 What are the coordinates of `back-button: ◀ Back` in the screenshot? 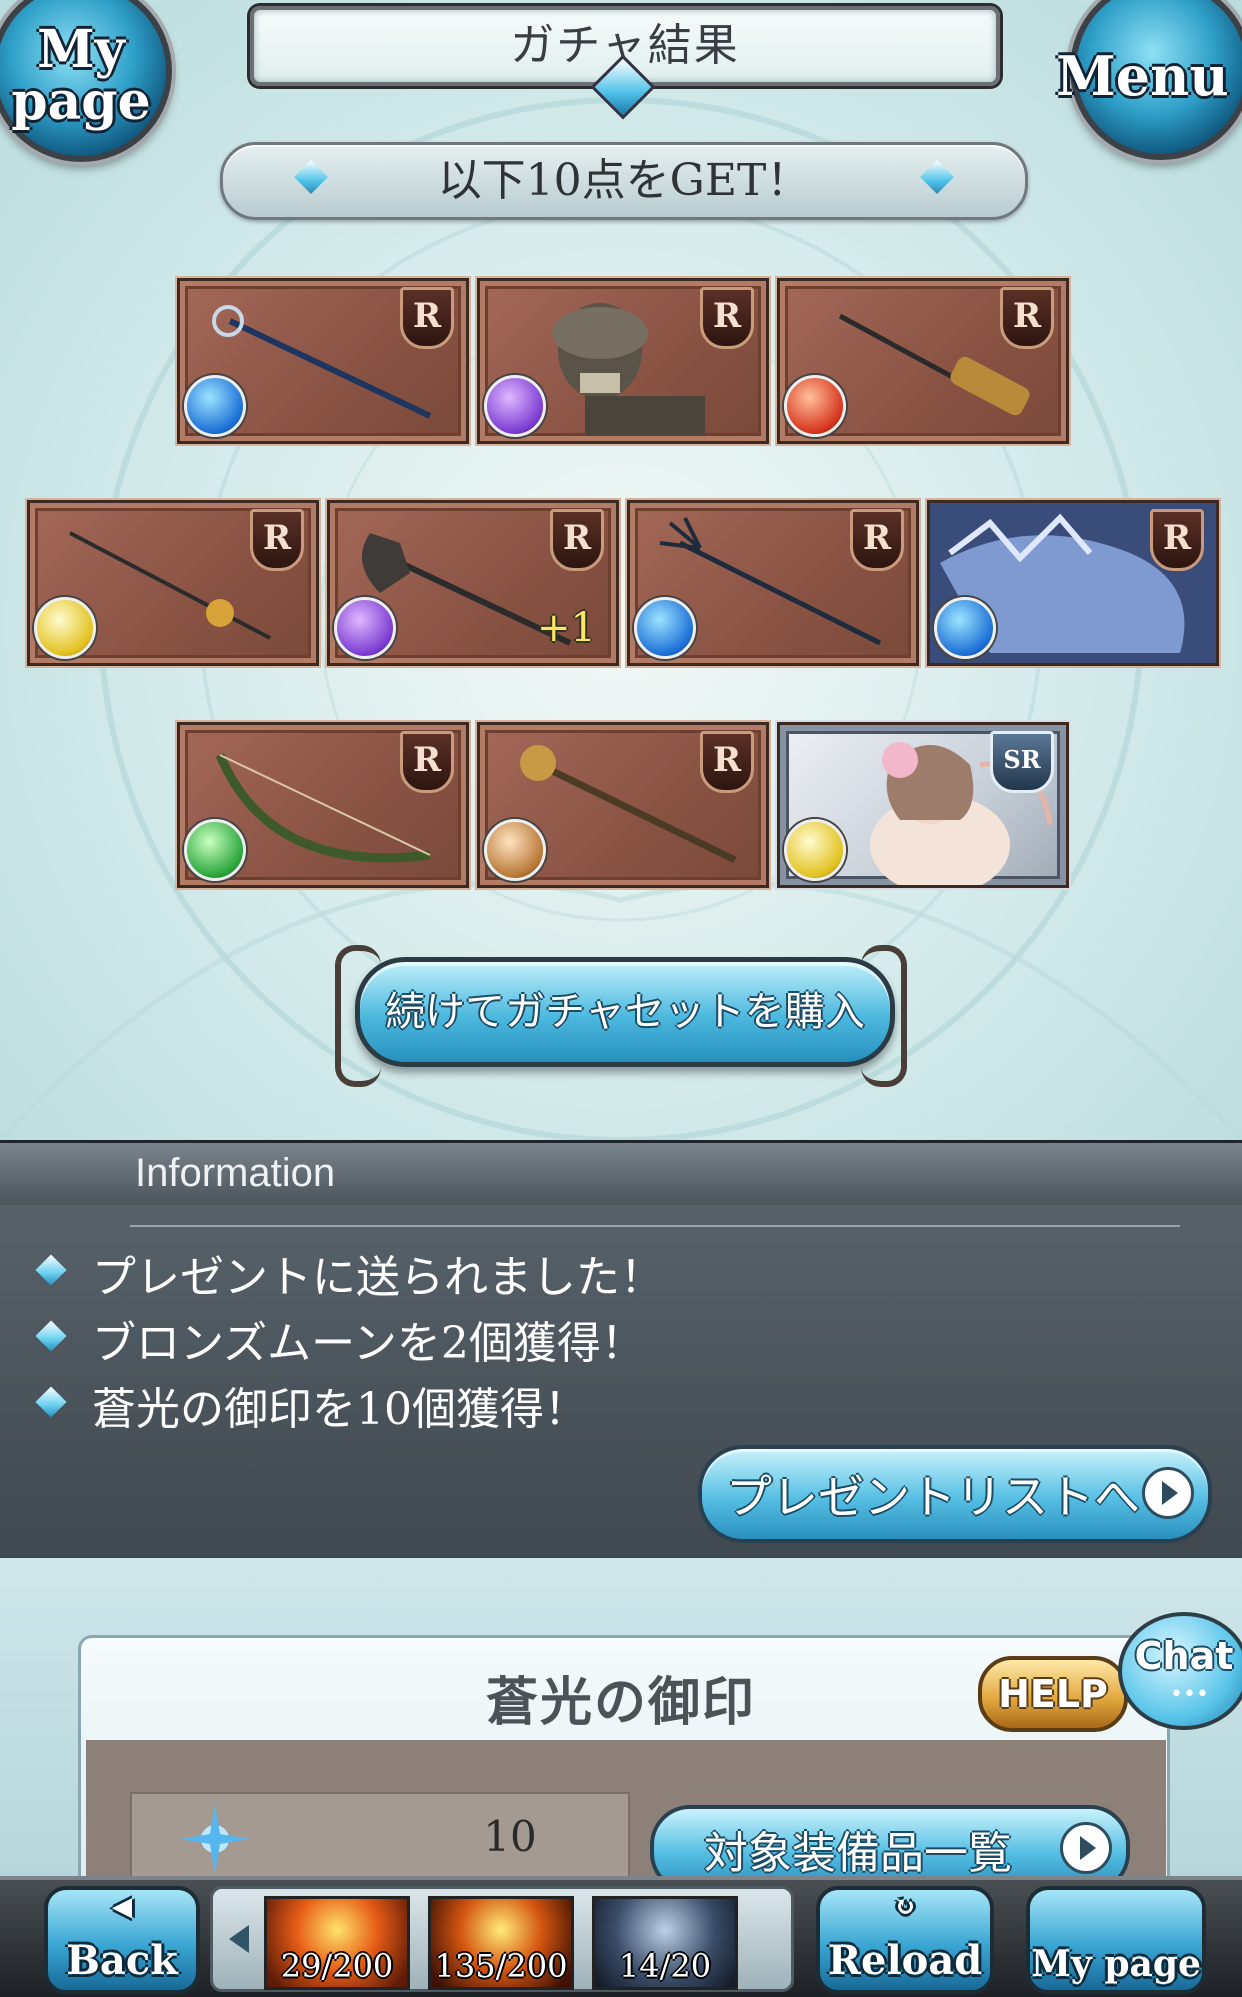 It's located at (122, 1940).